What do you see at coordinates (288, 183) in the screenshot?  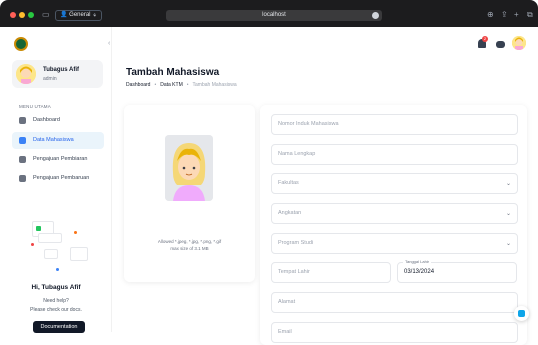 I see `faculty-placeholder: Fakultas` at bounding box center [288, 183].